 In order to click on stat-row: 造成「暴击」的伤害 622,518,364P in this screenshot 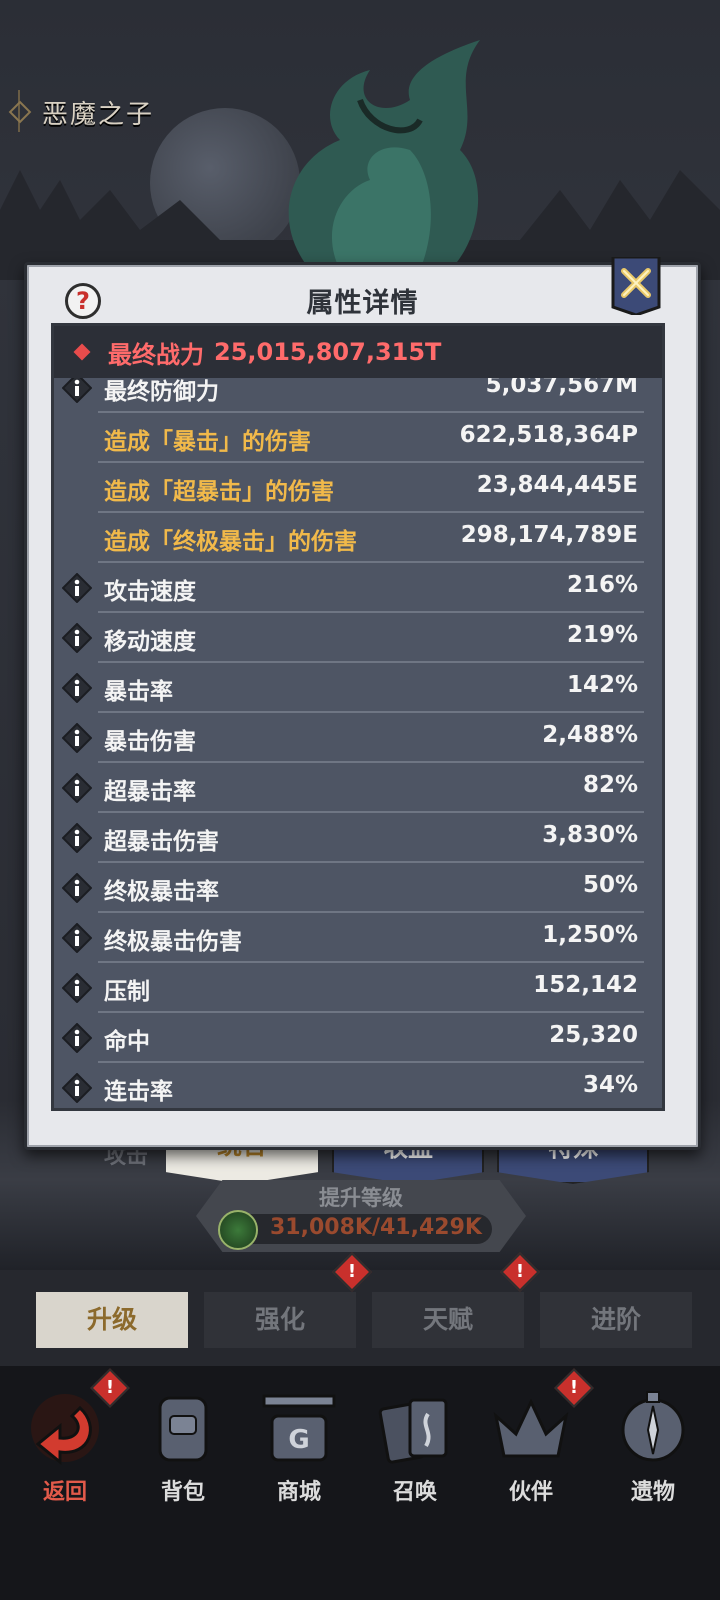, I will do `click(358, 438)`.